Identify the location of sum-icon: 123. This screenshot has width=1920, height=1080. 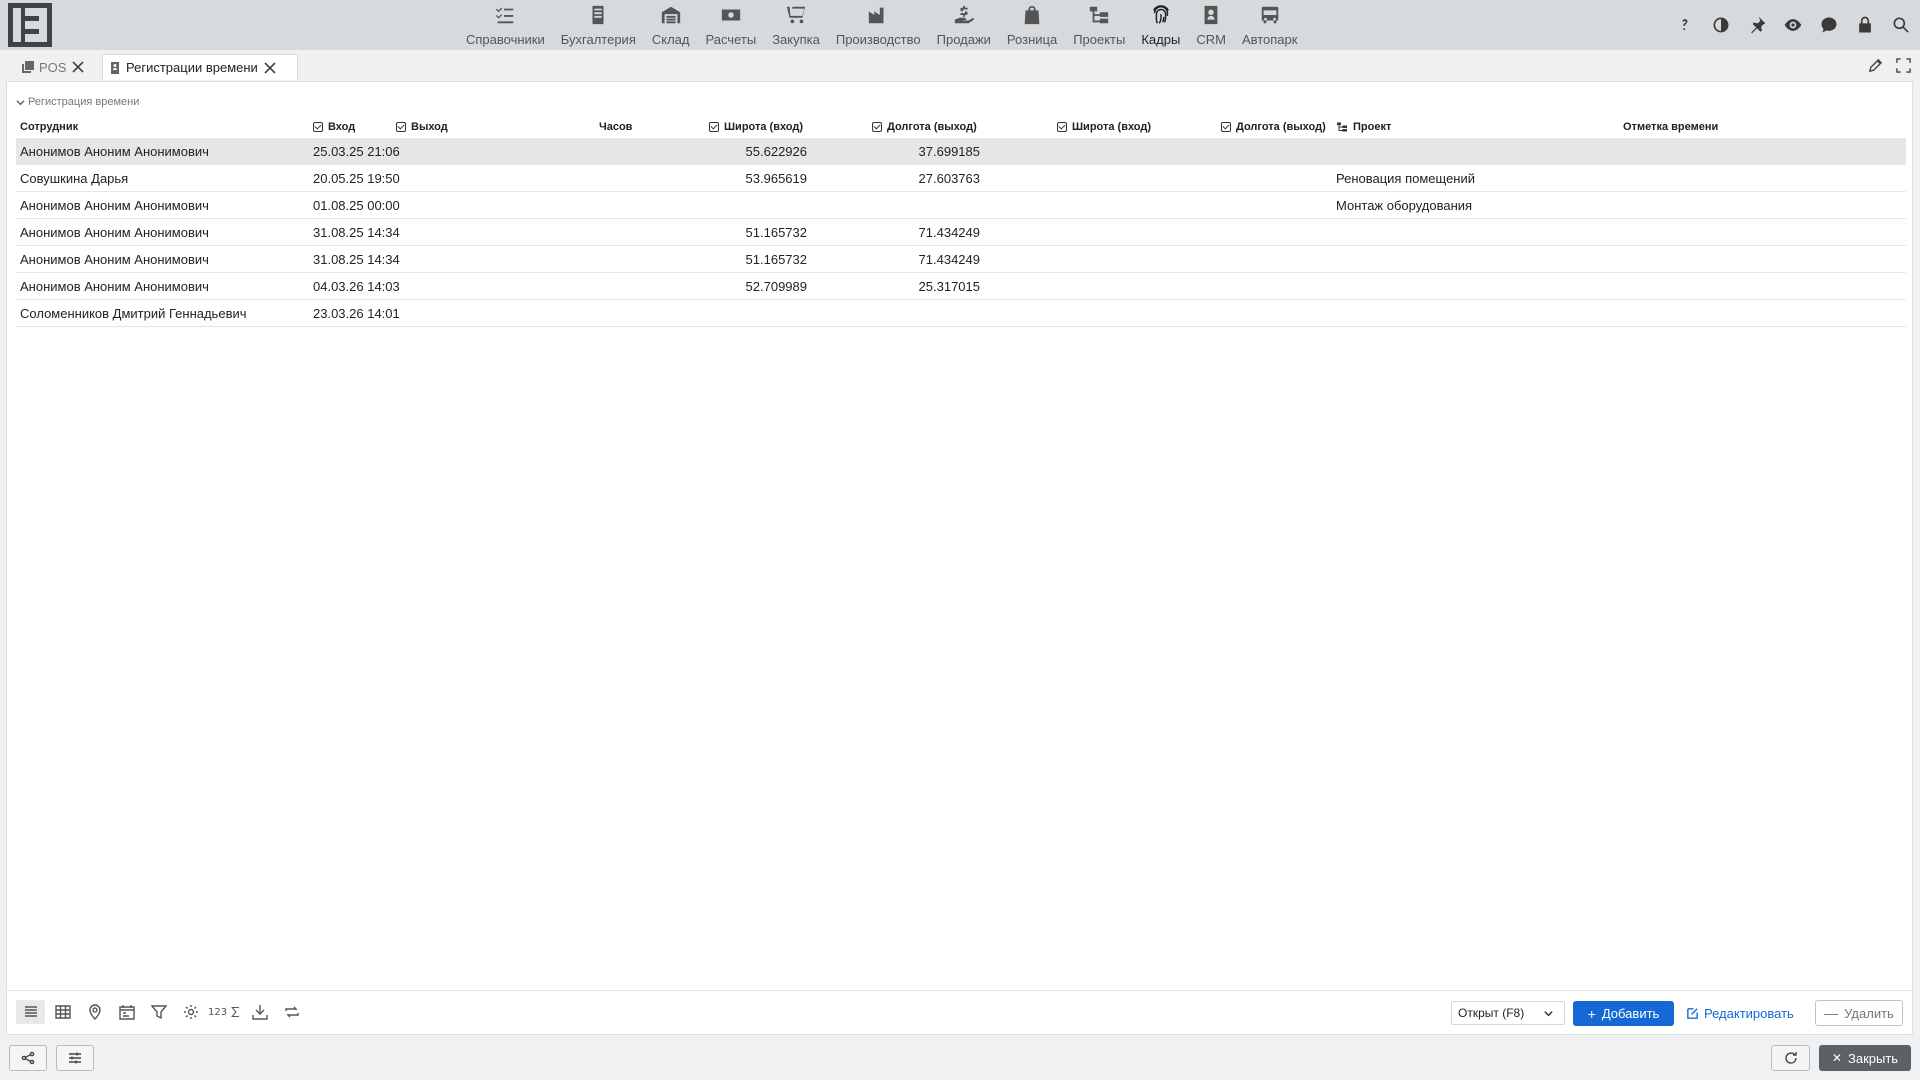
(225, 1012).